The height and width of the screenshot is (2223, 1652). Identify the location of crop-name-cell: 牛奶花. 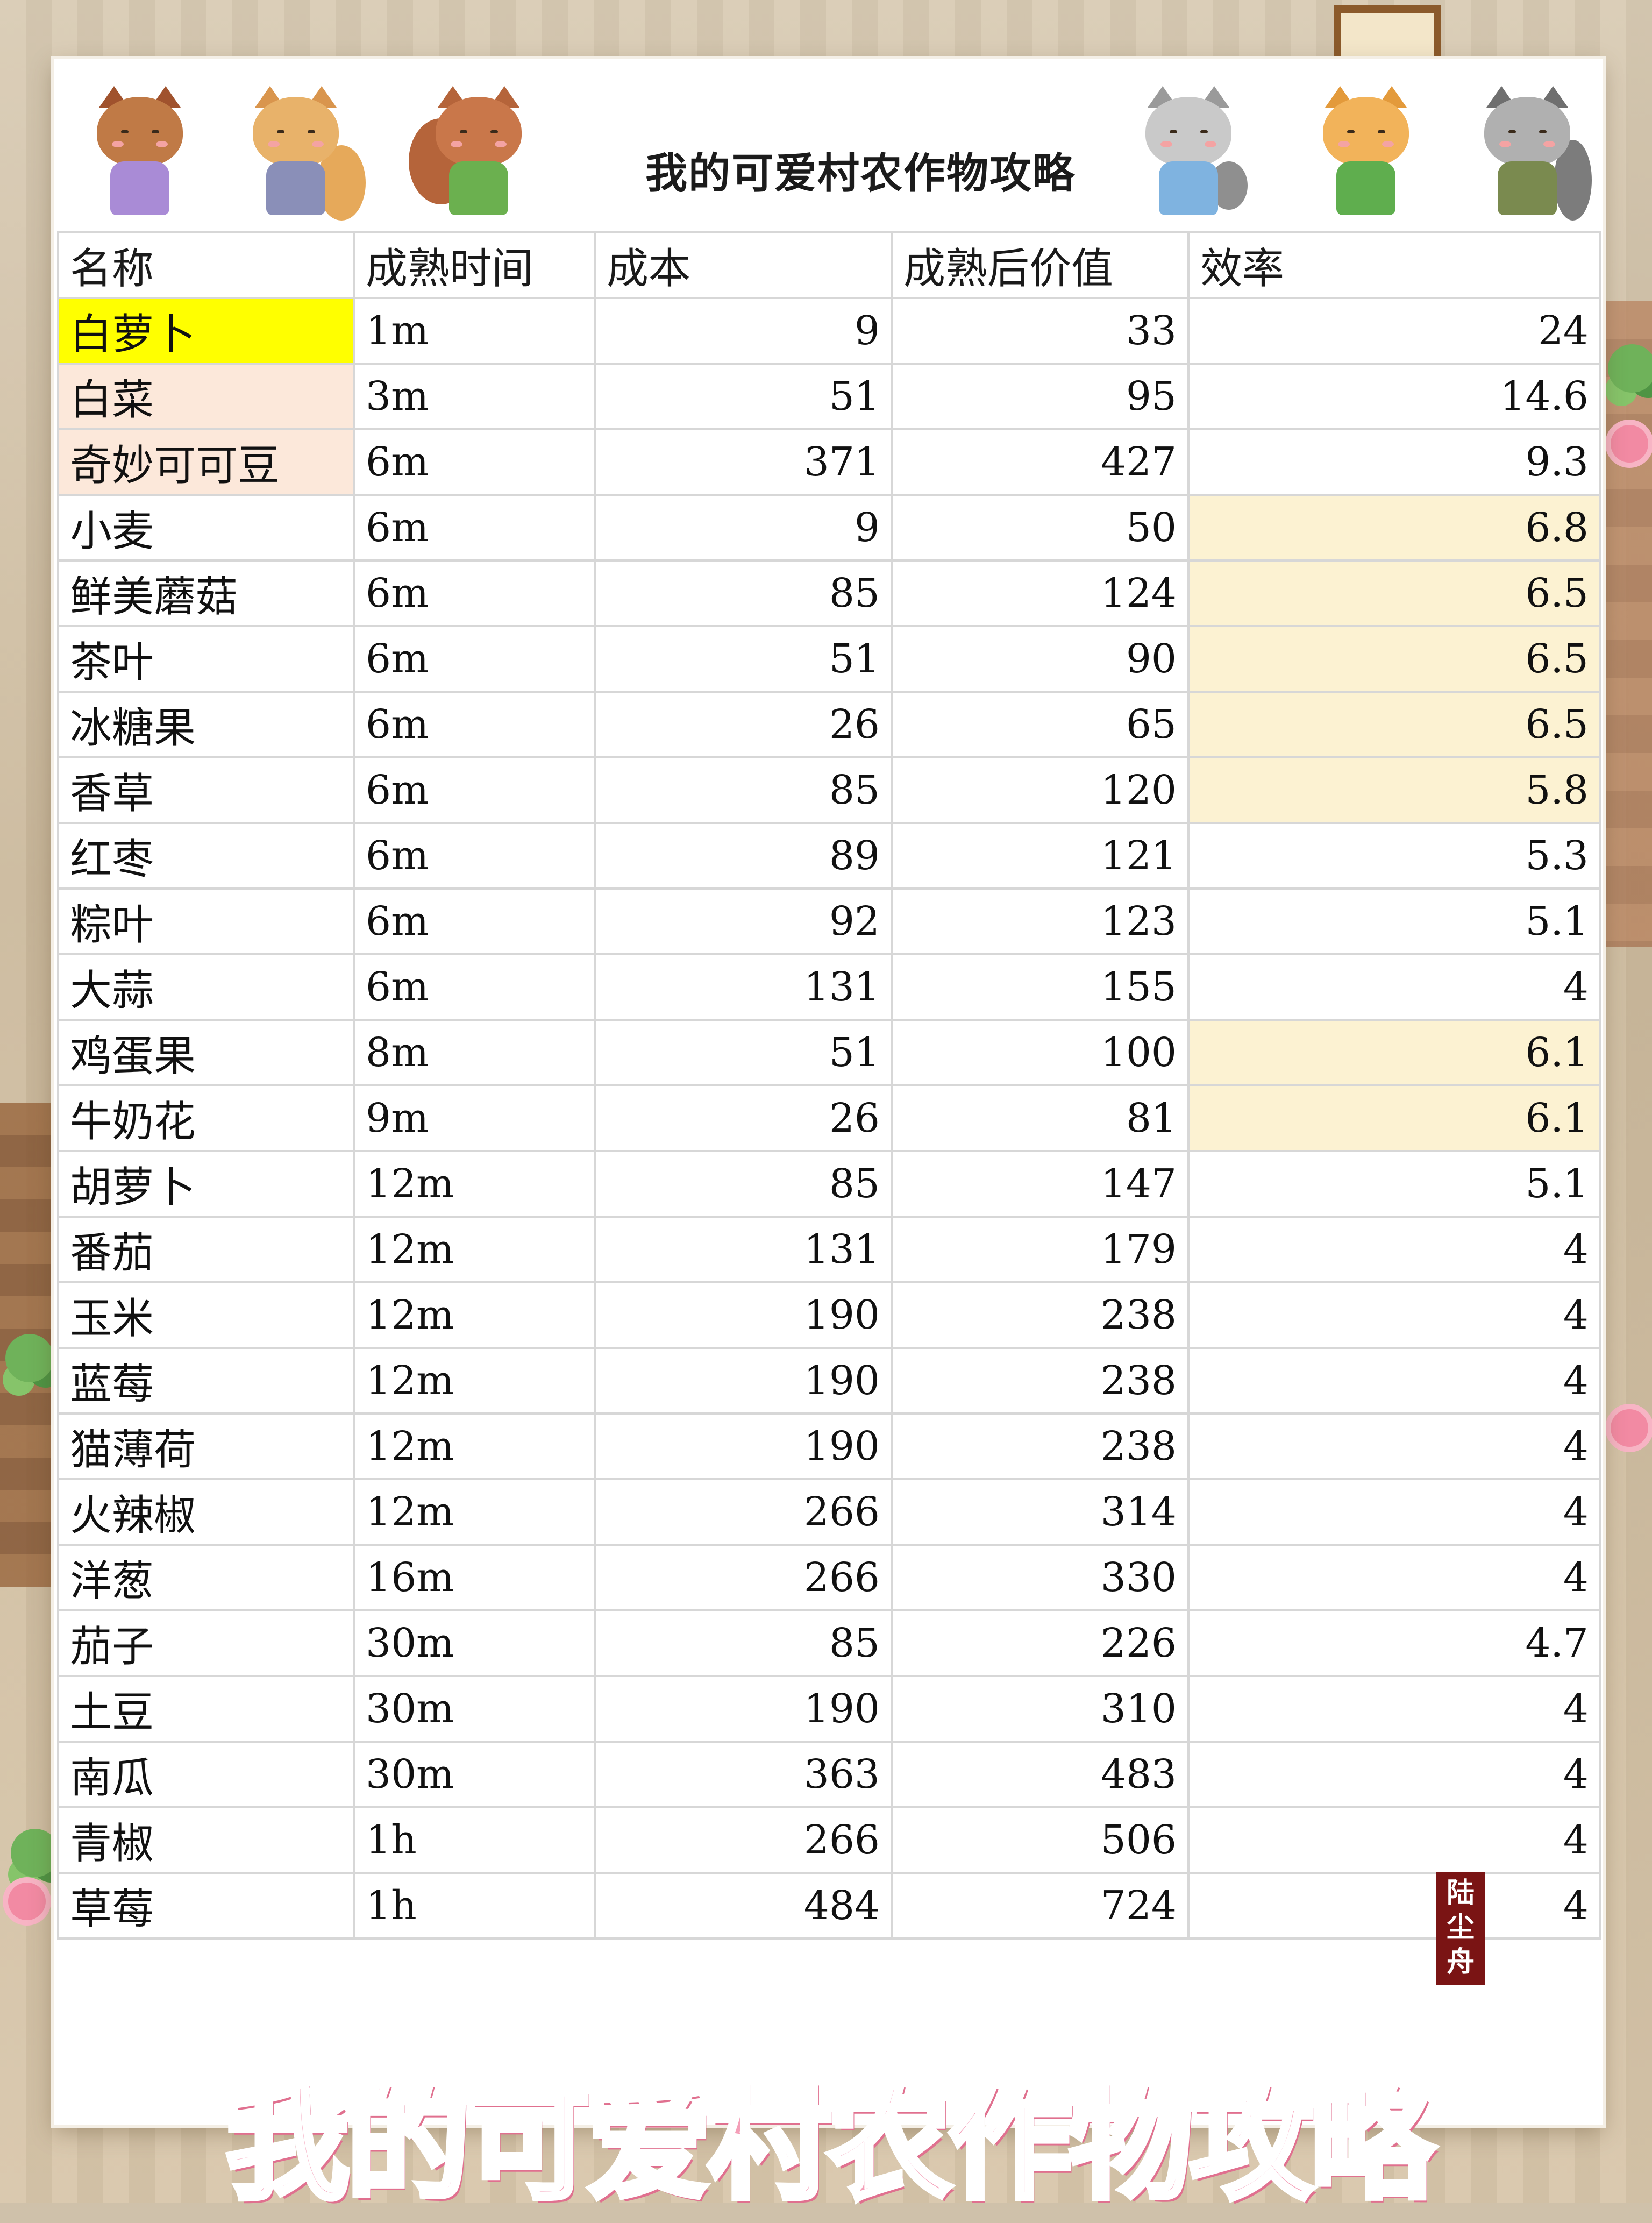
(206, 1118).